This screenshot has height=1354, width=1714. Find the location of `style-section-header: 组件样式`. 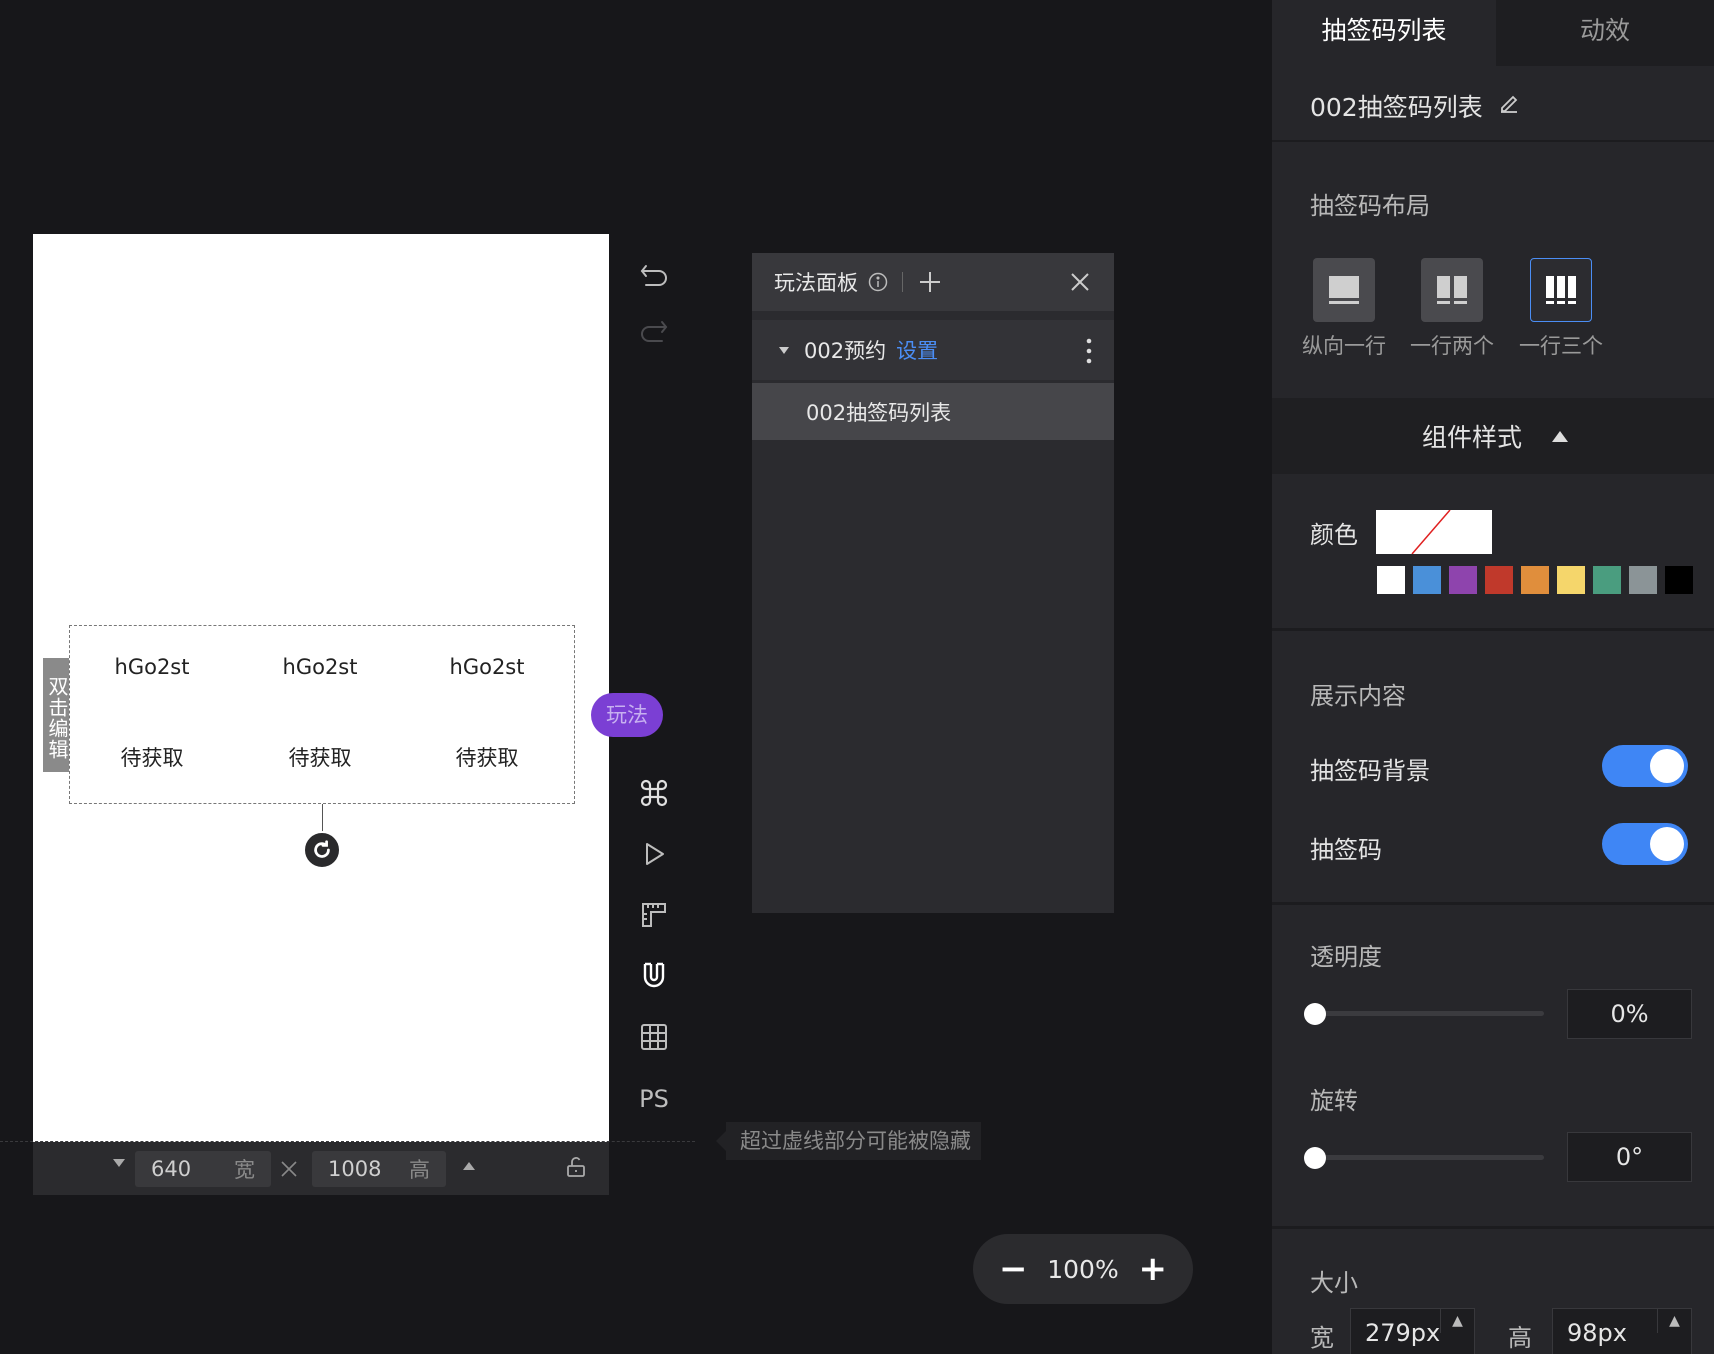

style-section-header: 组件样式 is located at coordinates (1493, 436).